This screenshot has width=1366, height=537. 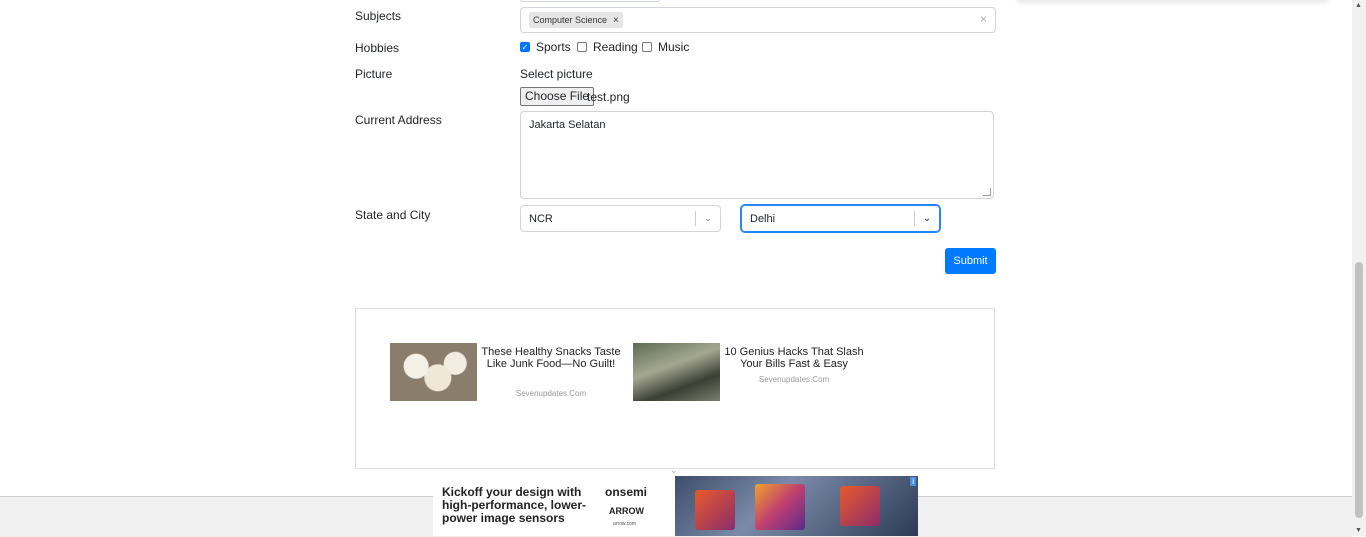 What do you see at coordinates (987, 192) in the screenshot?
I see `resize-handle-icon` at bounding box center [987, 192].